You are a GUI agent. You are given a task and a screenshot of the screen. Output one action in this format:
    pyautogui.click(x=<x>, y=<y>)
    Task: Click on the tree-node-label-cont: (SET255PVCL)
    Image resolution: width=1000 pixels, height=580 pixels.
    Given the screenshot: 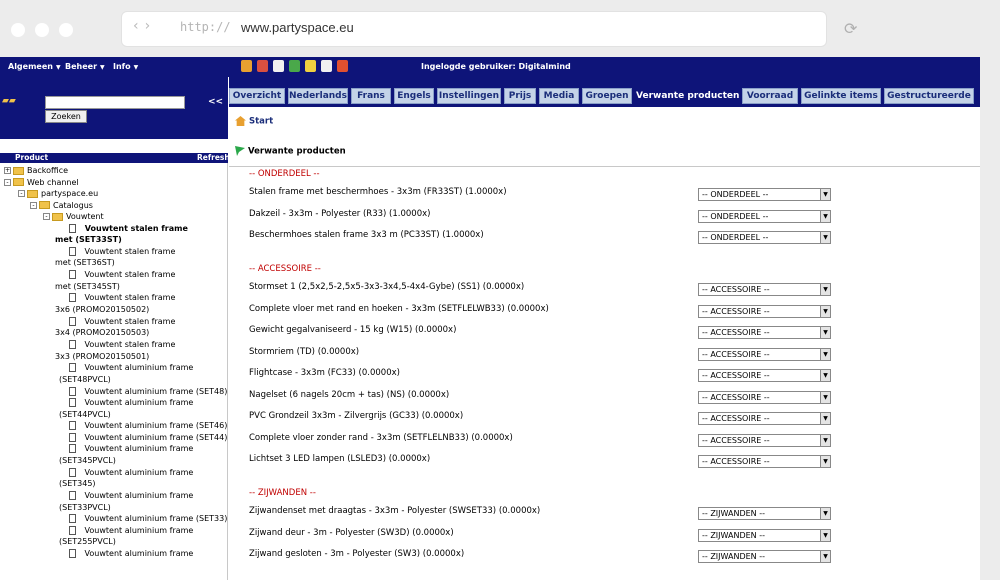 What is the action you would take?
    pyautogui.click(x=87, y=542)
    